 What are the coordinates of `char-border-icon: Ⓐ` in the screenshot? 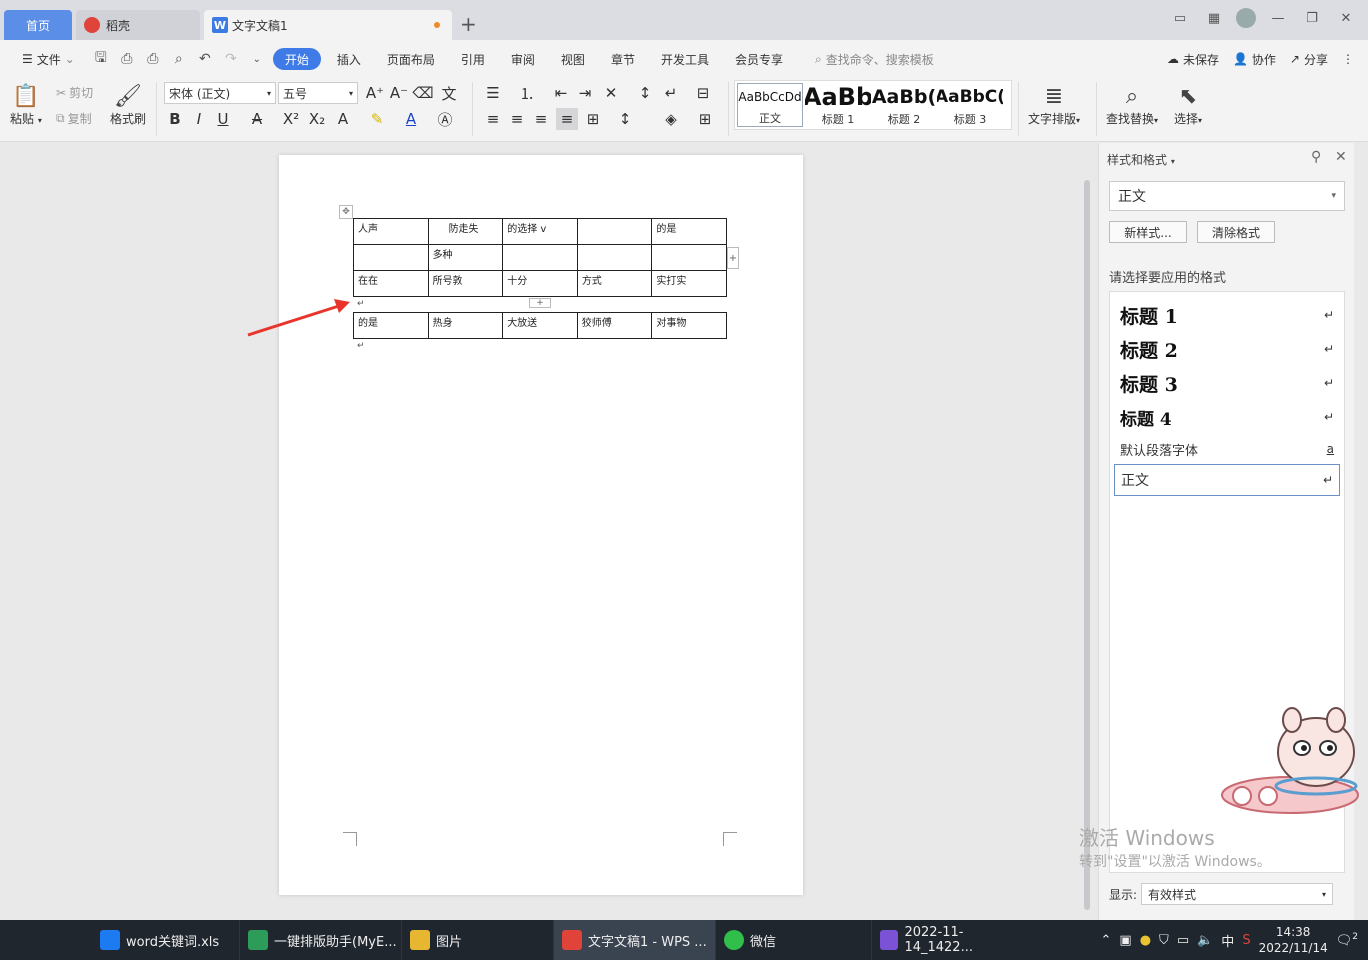 It's located at (445, 119).